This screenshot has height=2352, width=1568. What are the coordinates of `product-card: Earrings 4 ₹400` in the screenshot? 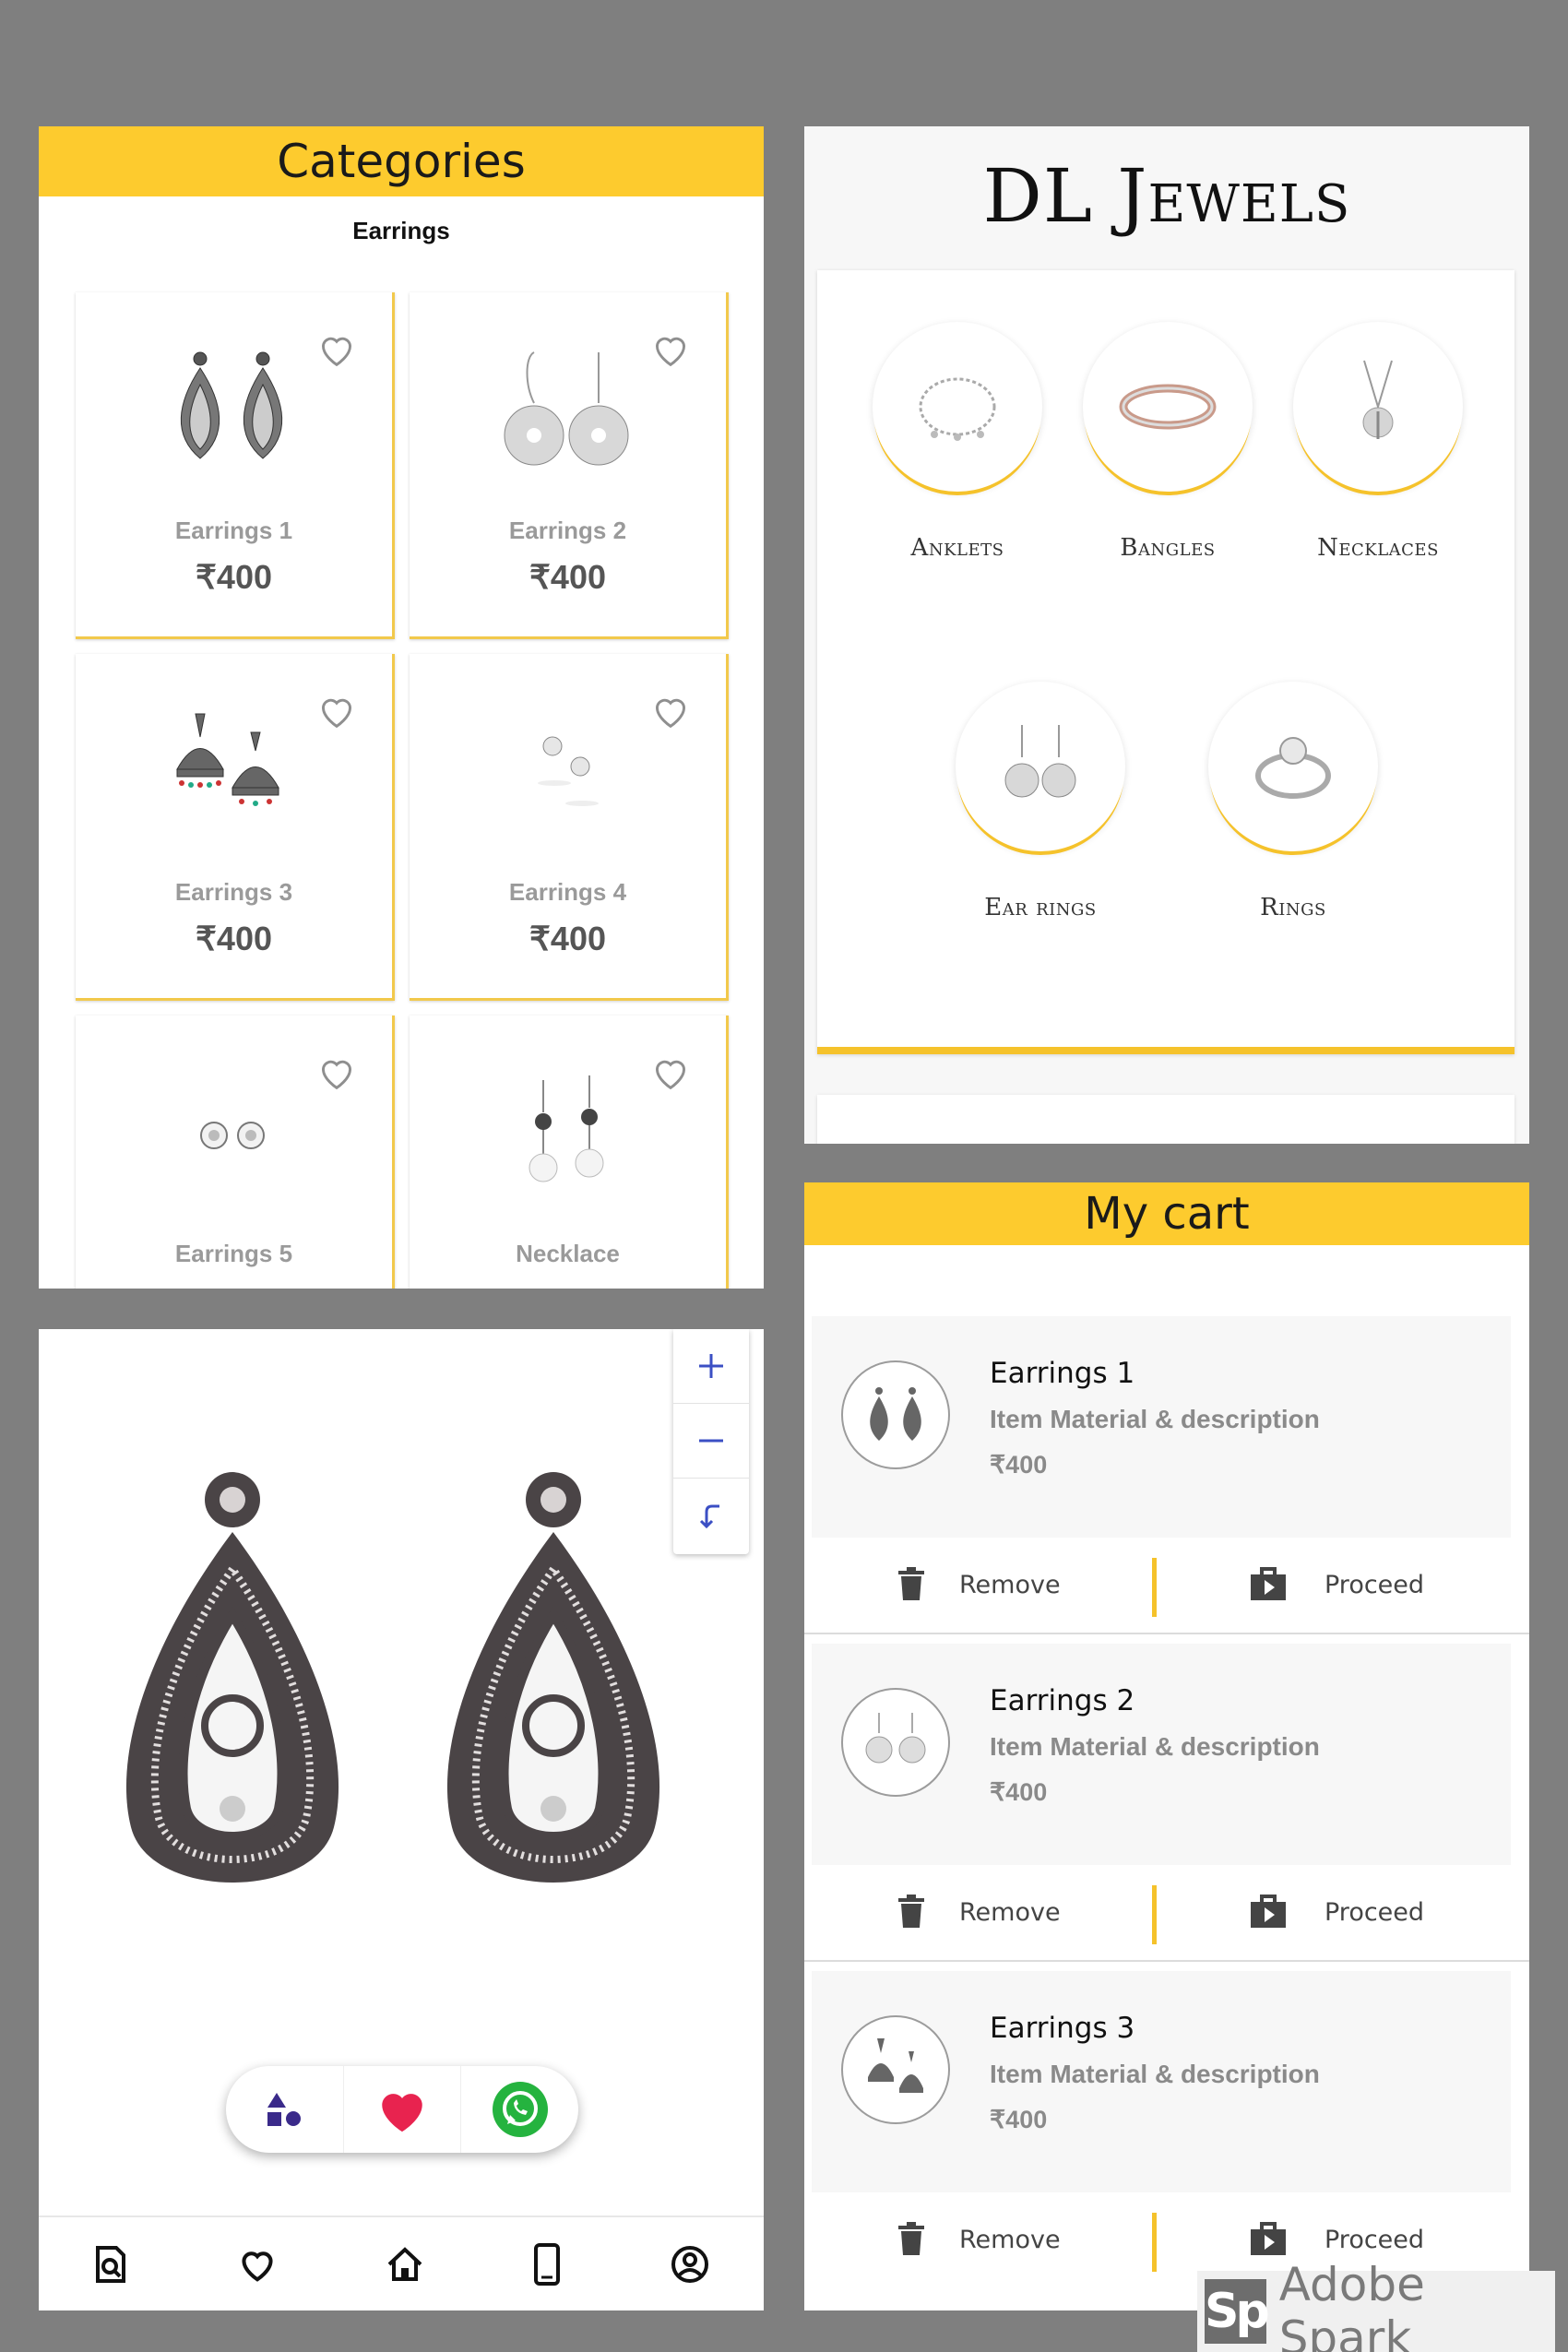 It's located at (569, 827).